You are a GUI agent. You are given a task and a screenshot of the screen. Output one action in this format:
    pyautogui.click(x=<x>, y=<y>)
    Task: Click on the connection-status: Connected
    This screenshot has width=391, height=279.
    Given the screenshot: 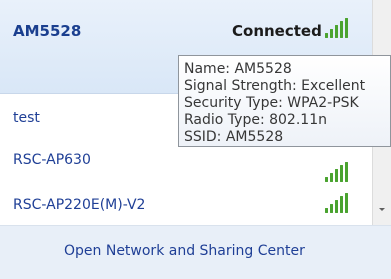 What is the action you would take?
    pyautogui.click(x=277, y=31)
    